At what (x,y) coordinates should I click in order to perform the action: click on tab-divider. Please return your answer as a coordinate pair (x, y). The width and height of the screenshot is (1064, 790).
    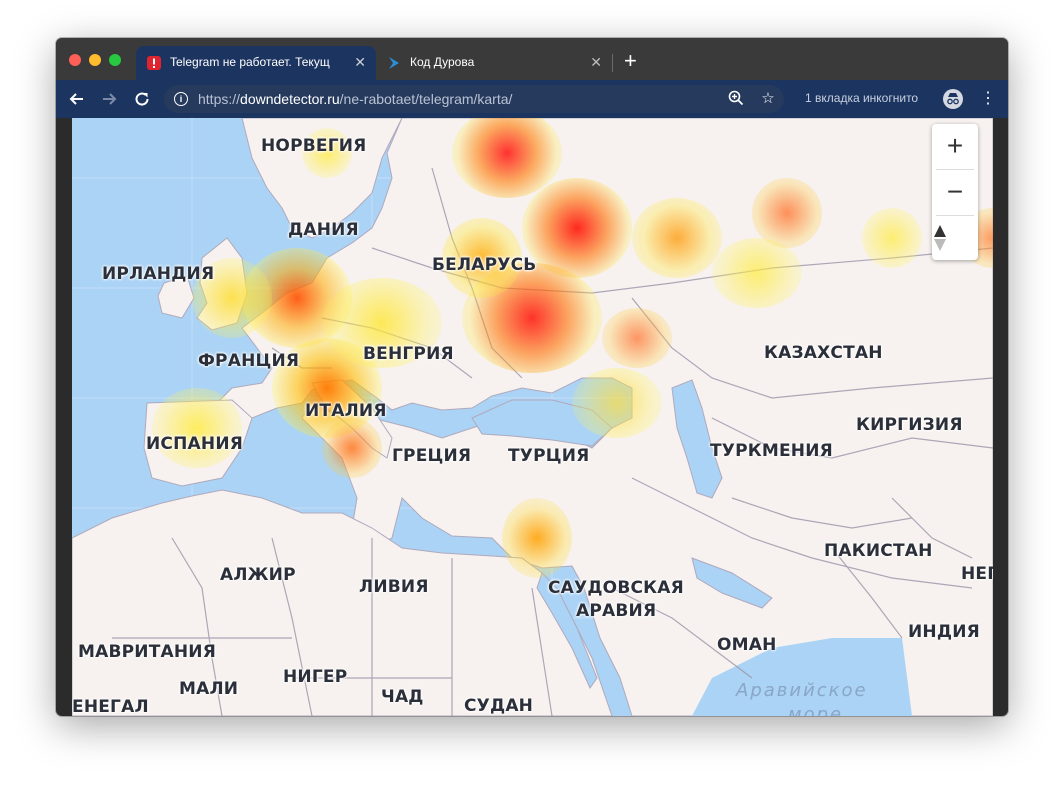
    Looking at the image, I should click on (612, 63).